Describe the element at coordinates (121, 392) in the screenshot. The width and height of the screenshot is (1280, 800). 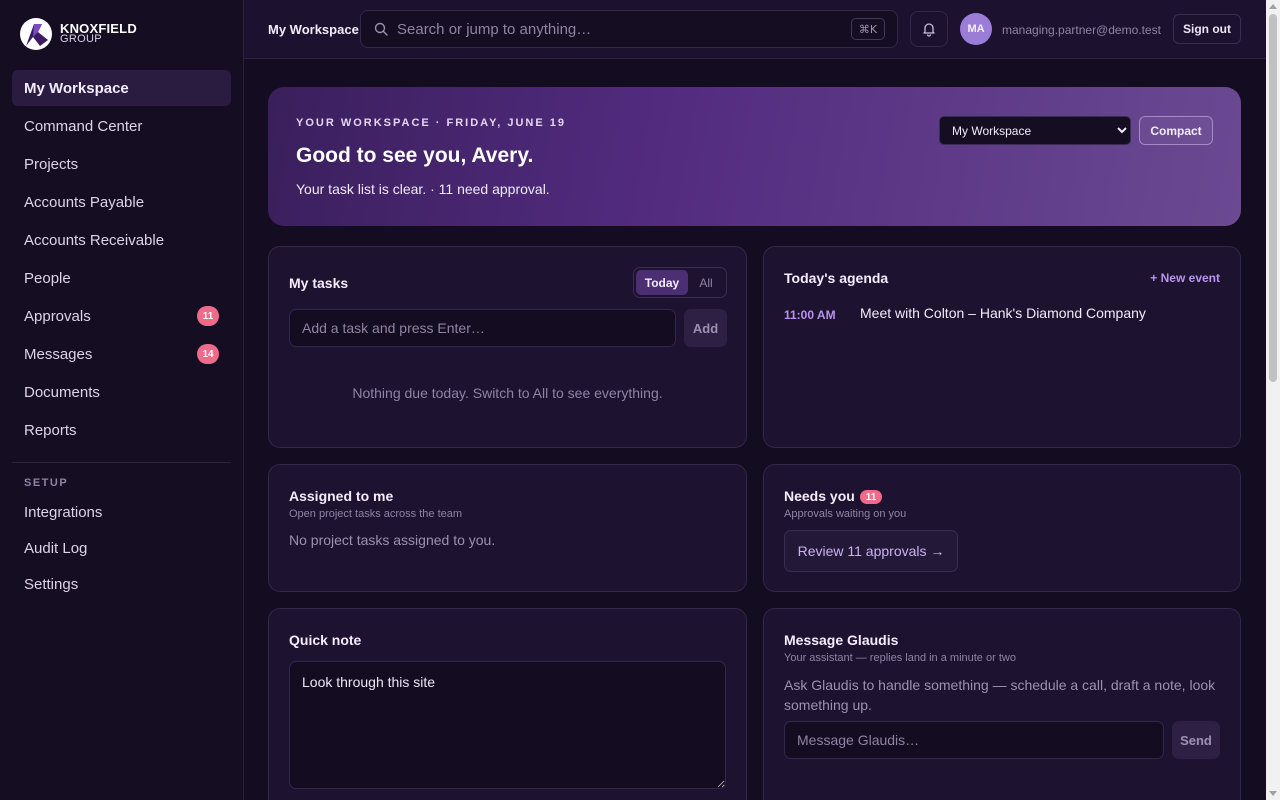
I see `sidebar-item-documents: Documents` at that location.